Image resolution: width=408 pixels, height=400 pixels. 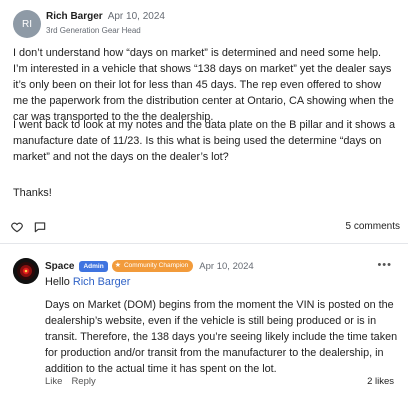 I want to click on comments-count: 5 comments, so click(x=373, y=226).